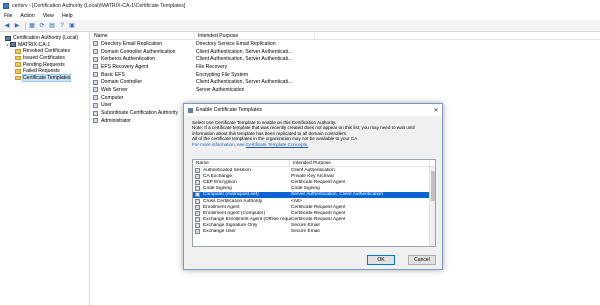  Describe the element at coordinates (277, 144) in the screenshot. I see `concepts-link: Certificate Template Concepts.` at that location.